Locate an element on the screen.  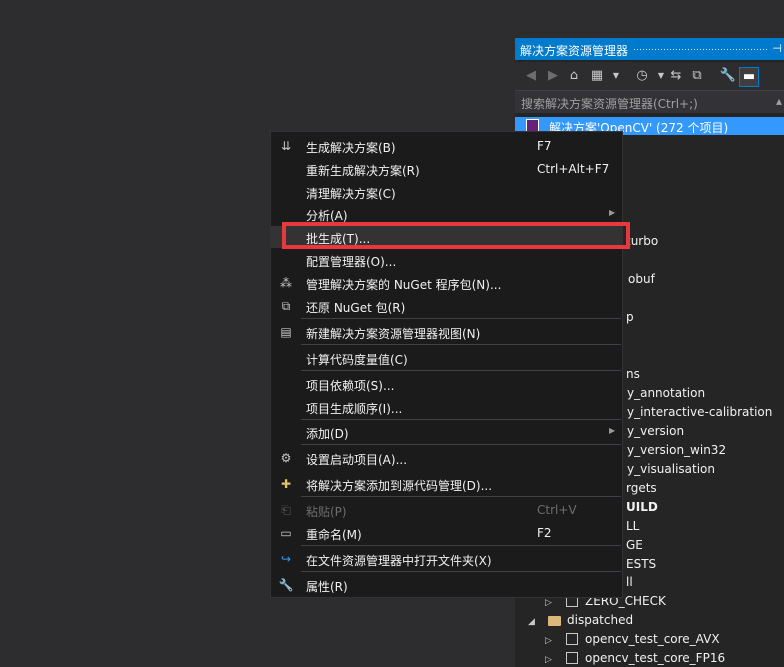
tree-item: p is located at coordinates (630, 317).